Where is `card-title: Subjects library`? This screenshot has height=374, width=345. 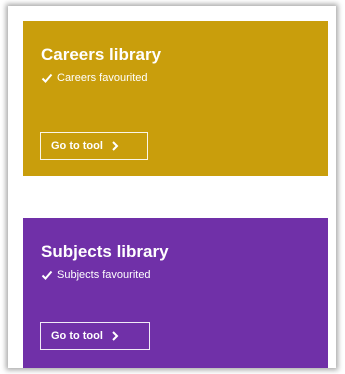
card-title: Subjects library is located at coordinates (105, 251).